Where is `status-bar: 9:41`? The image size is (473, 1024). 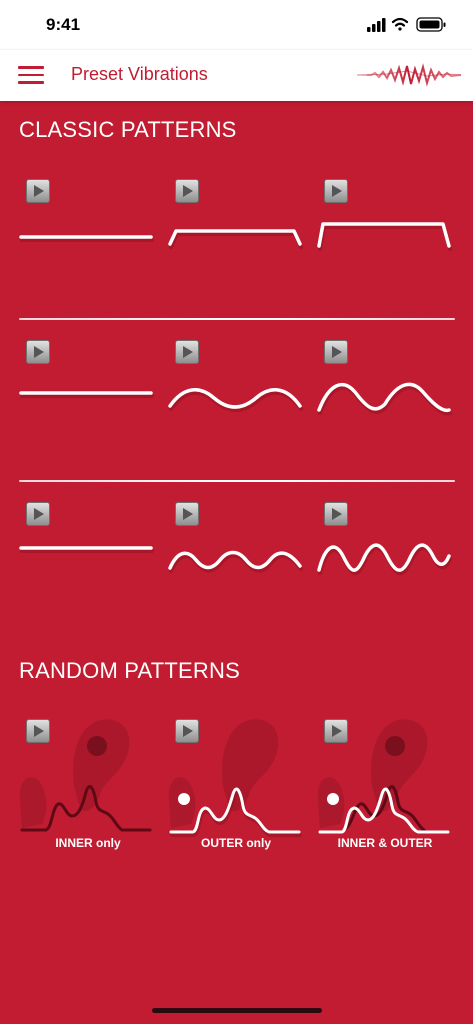 status-bar: 9:41 is located at coordinates (236, 25).